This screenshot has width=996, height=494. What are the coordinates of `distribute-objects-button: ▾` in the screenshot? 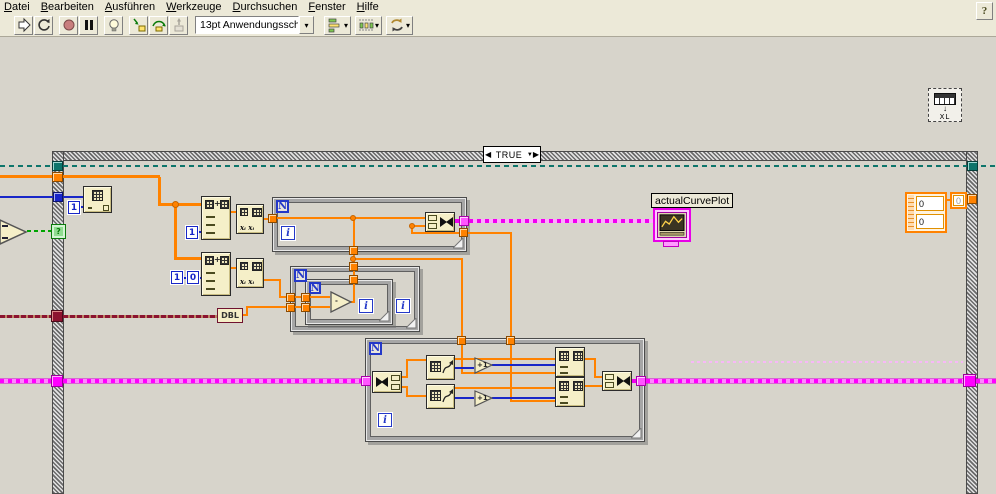 It's located at (369, 25).